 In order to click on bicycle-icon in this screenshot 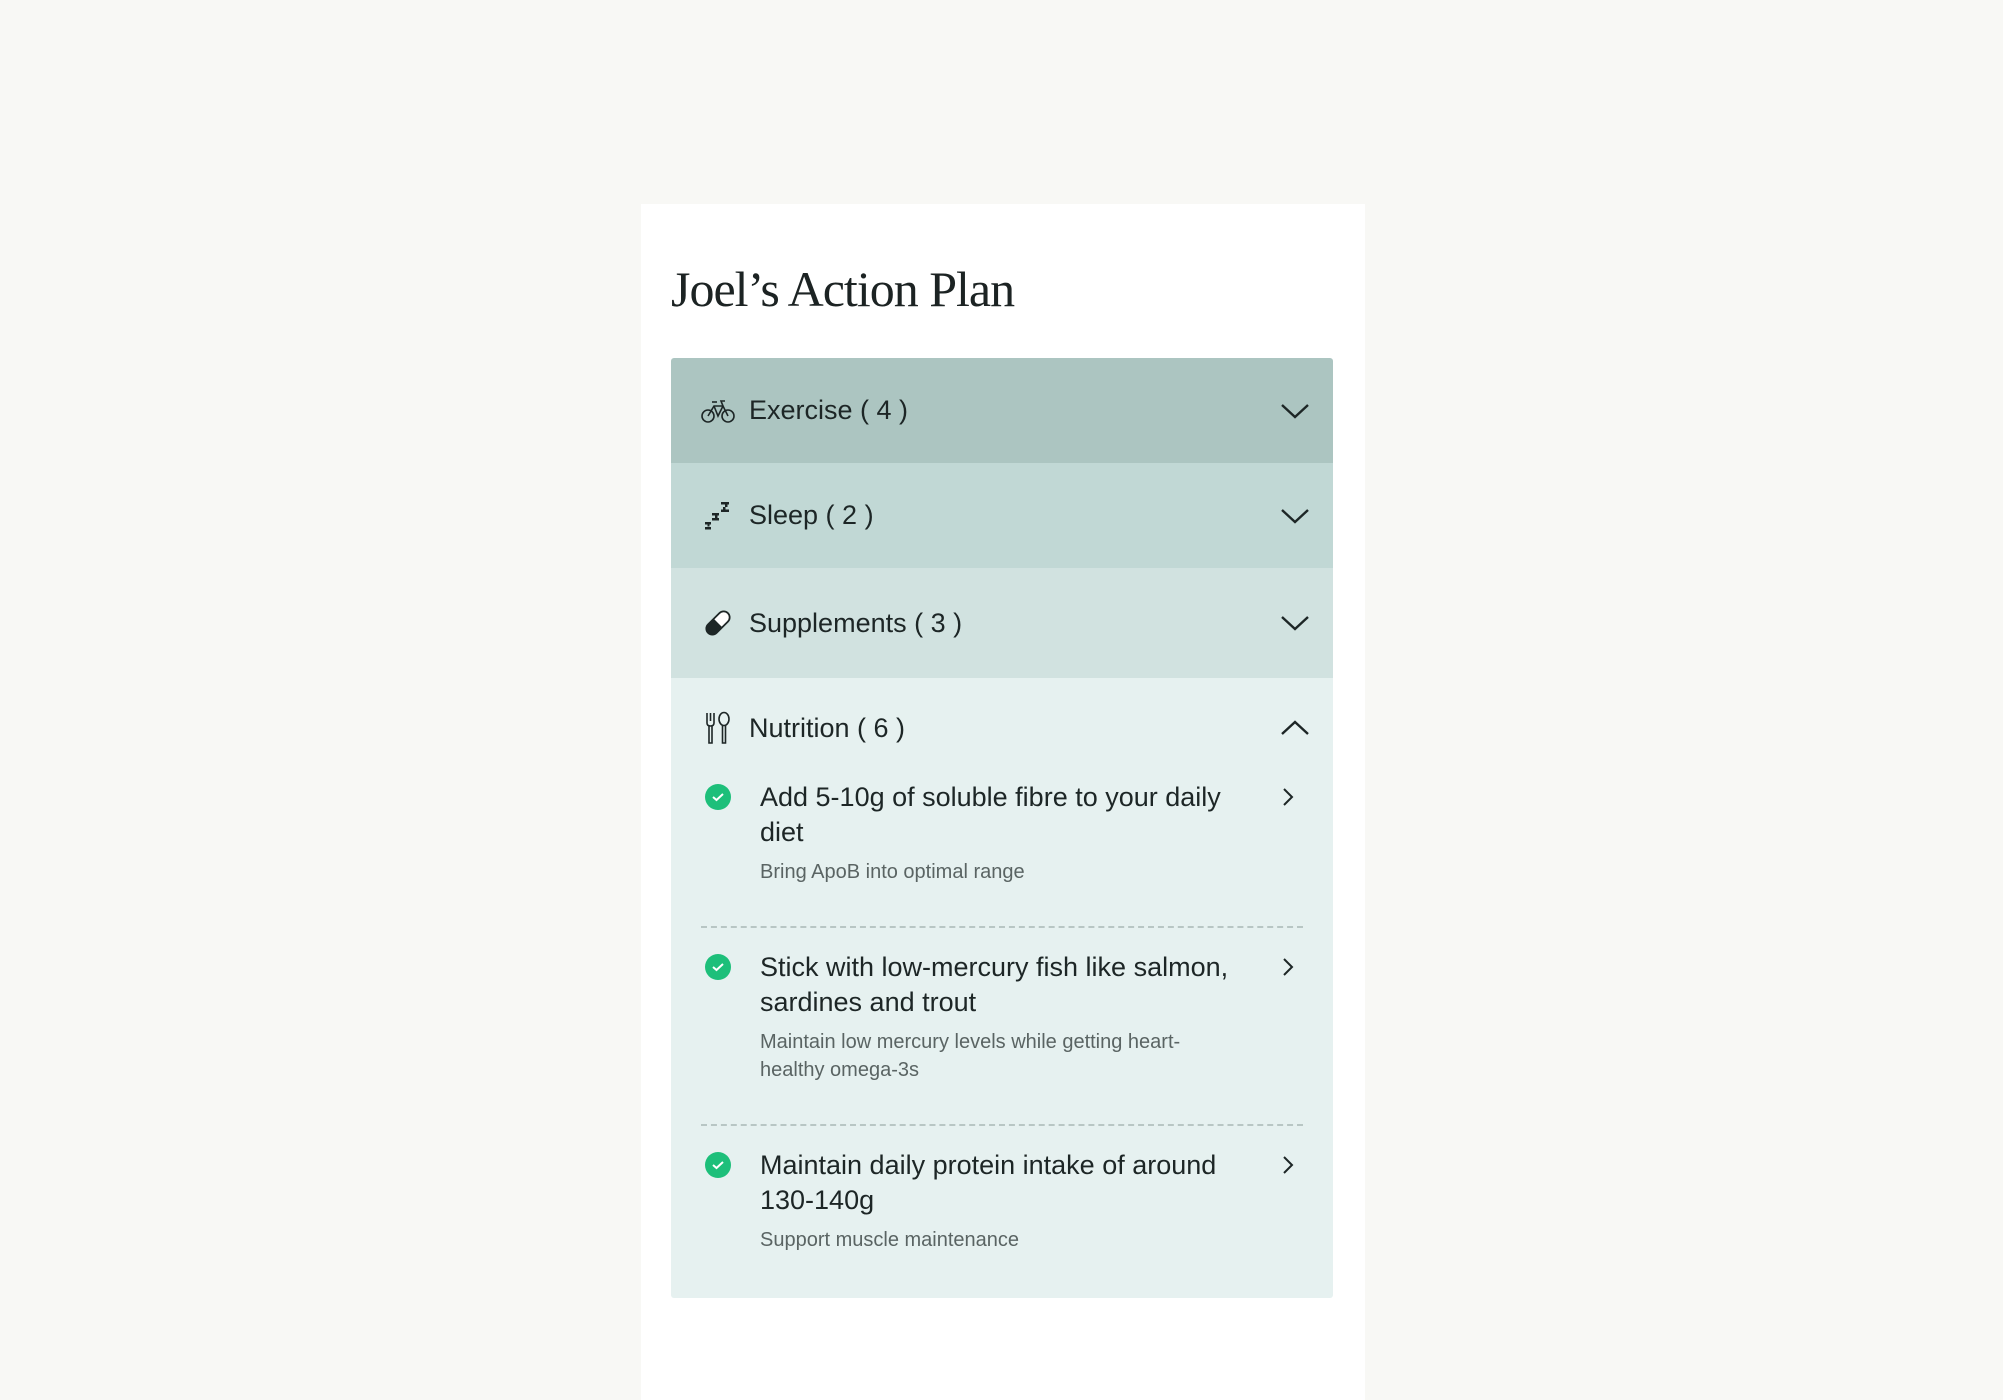, I will do `click(718, 411)`.